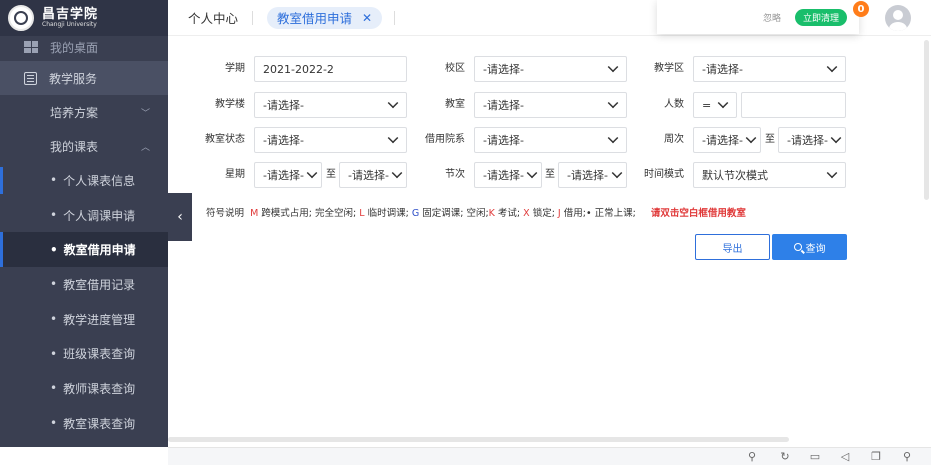 This screenshot has height=465, width=931. What do you see at coordinates (876, 457) in the screenshot?
I see `window-icon: ❐` at bounding box center [876, 457].